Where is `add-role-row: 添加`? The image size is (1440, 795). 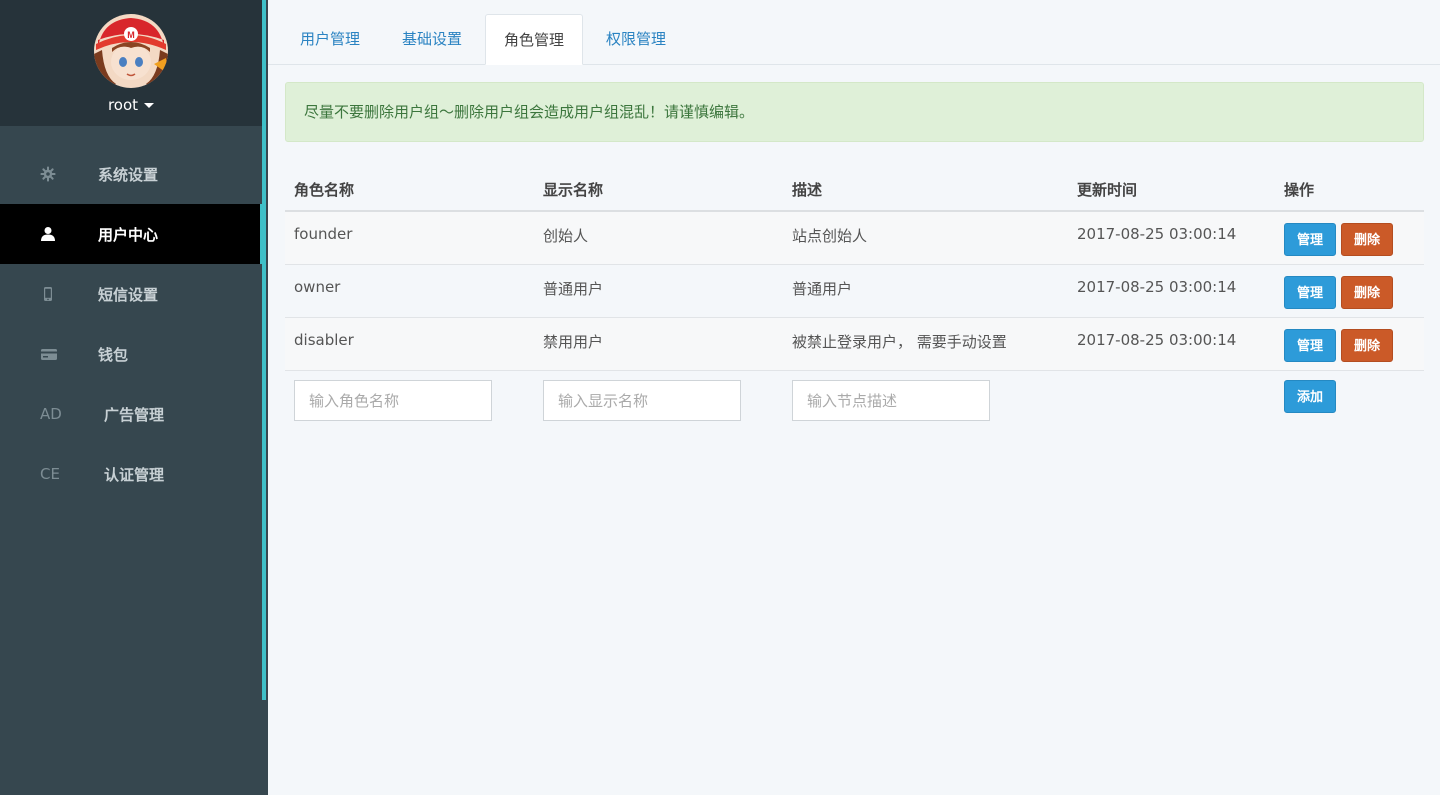 add-role-row: 添加 is located at coordinates (854, 400).